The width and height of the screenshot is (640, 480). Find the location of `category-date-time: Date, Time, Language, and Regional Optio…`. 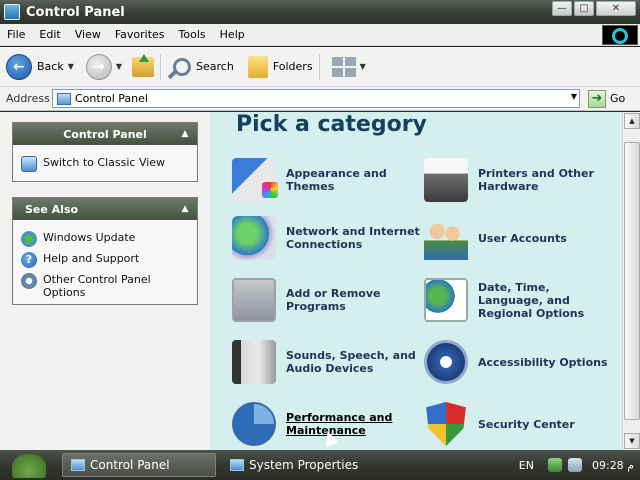

category-date-time: Date, Time, Language, and Regional Optio… is located at coordinates (519, 300).